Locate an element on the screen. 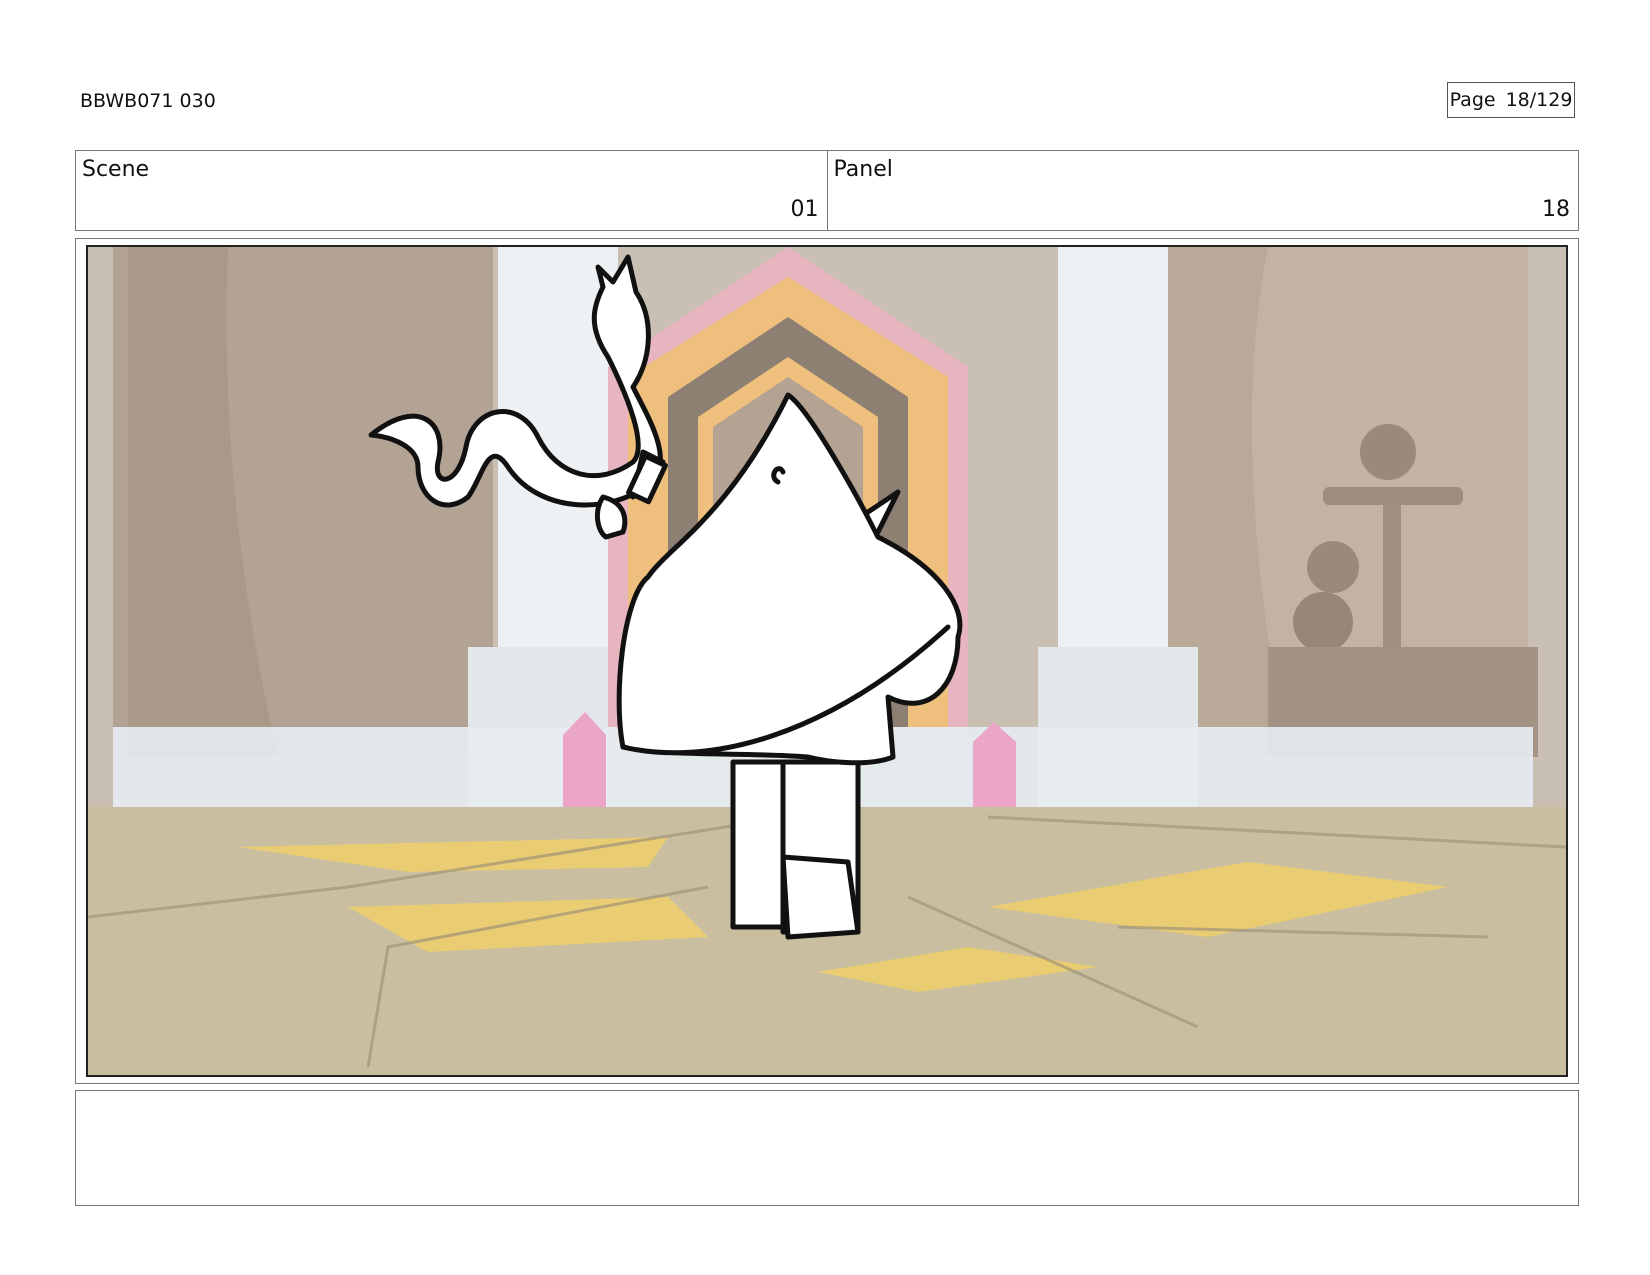 This screenshot has height=1275, width=1650. scene-panel-header: Scene 01 Panel 18 is located at coordinates (827, 190).